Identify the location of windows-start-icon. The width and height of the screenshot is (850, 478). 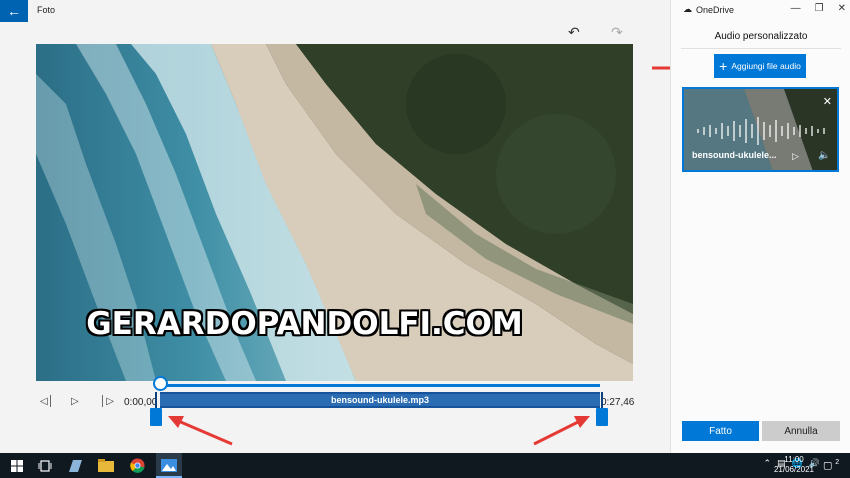
(17, 465).